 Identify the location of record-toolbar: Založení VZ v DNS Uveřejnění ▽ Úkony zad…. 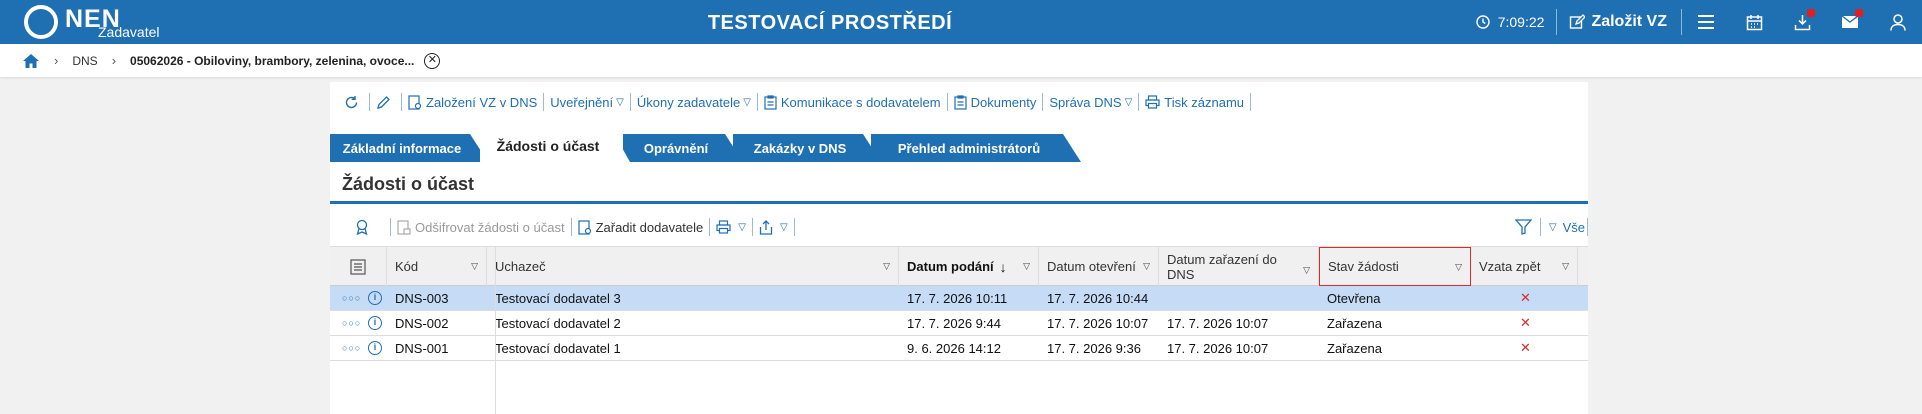
(959, 102).